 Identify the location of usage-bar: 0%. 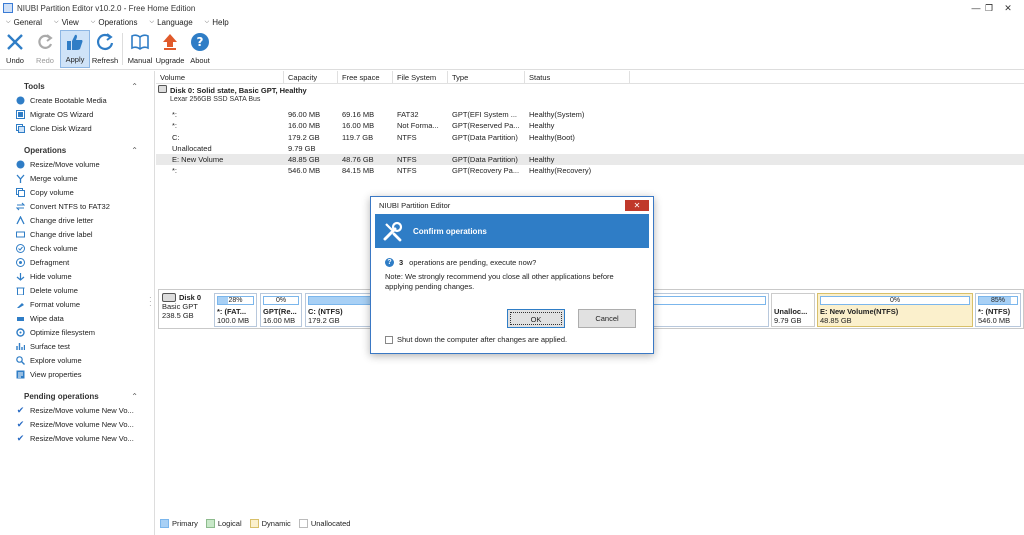
(895, 300).